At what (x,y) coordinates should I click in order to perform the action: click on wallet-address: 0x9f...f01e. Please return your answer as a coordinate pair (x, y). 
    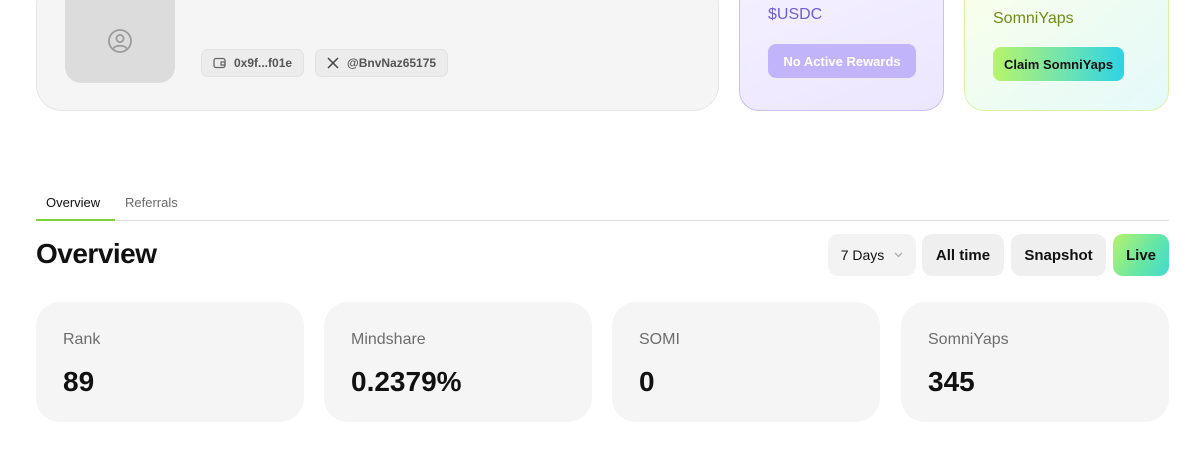
    Looking at the image, I should click on (263, 63).